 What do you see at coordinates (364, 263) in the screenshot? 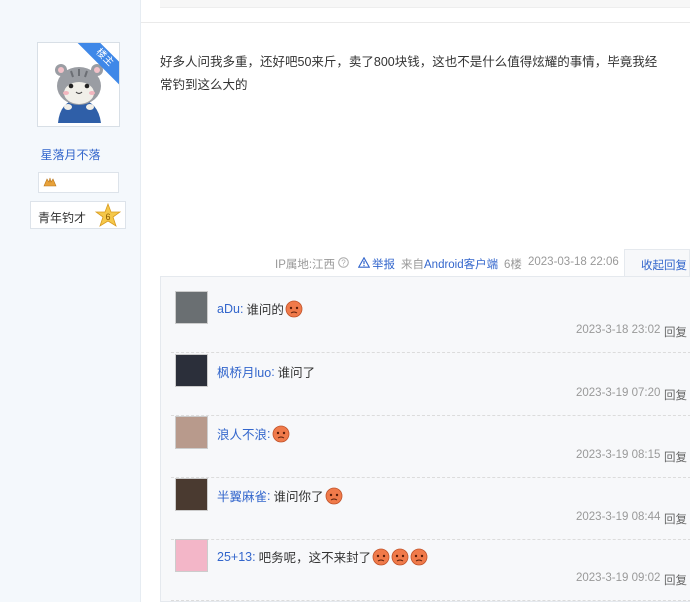
I see `warning-icon` at bounding box center [364, 263].